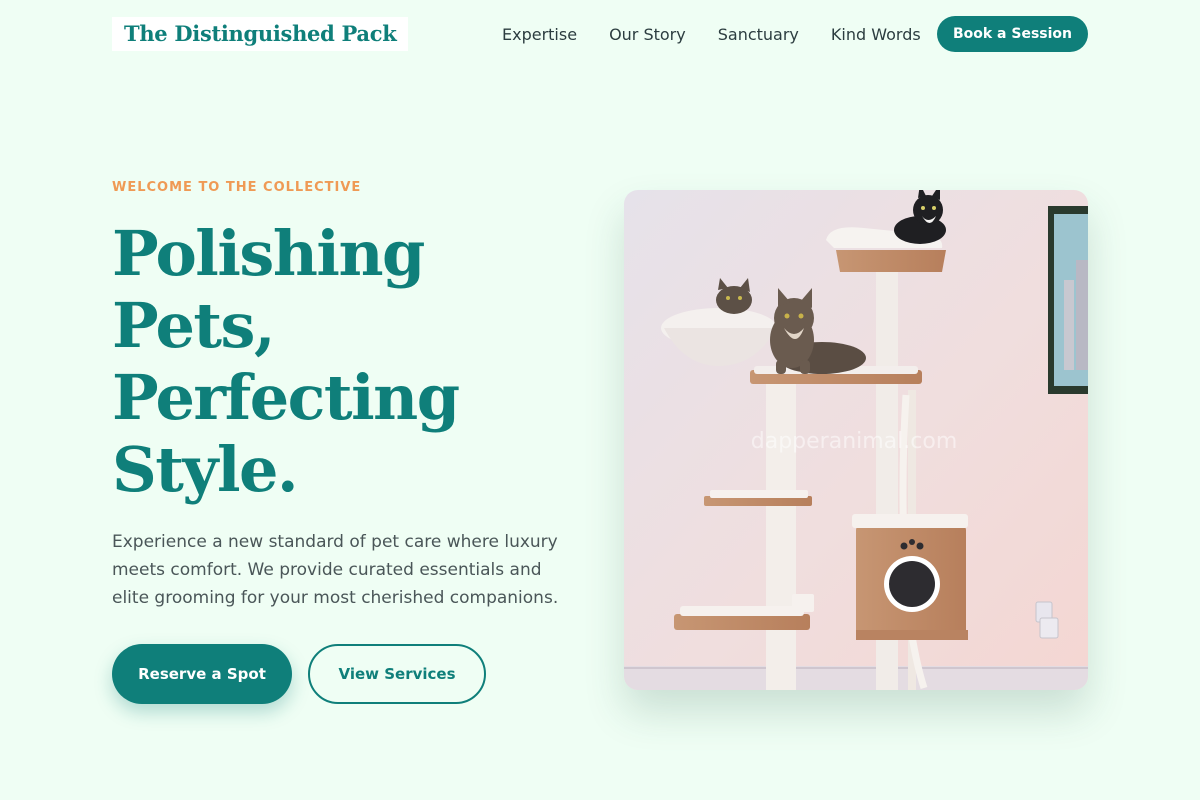 This screenshot has width=1200, height=800. Describe the element at coordinates (1012, 34) in the screenshot. I see `book-session-button: Book a Session` at that location.